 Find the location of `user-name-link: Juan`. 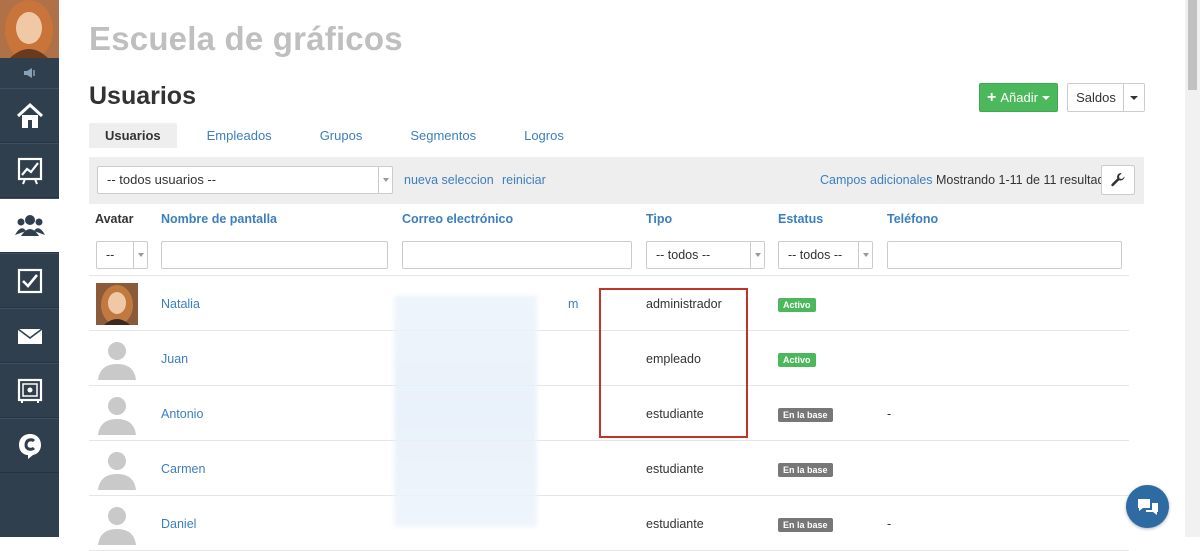

user-name-link: Juan is located at coordinates (174, 359).